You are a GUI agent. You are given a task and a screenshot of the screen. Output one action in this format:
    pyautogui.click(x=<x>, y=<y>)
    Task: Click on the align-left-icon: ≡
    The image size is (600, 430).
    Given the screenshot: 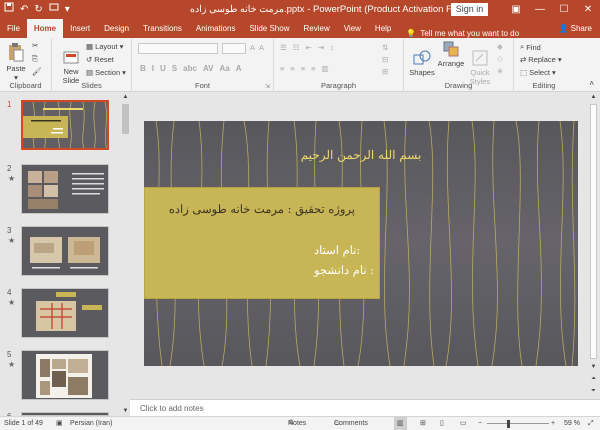 What is the action you would take?
    pyautogui.click(x=282, y=68)
    